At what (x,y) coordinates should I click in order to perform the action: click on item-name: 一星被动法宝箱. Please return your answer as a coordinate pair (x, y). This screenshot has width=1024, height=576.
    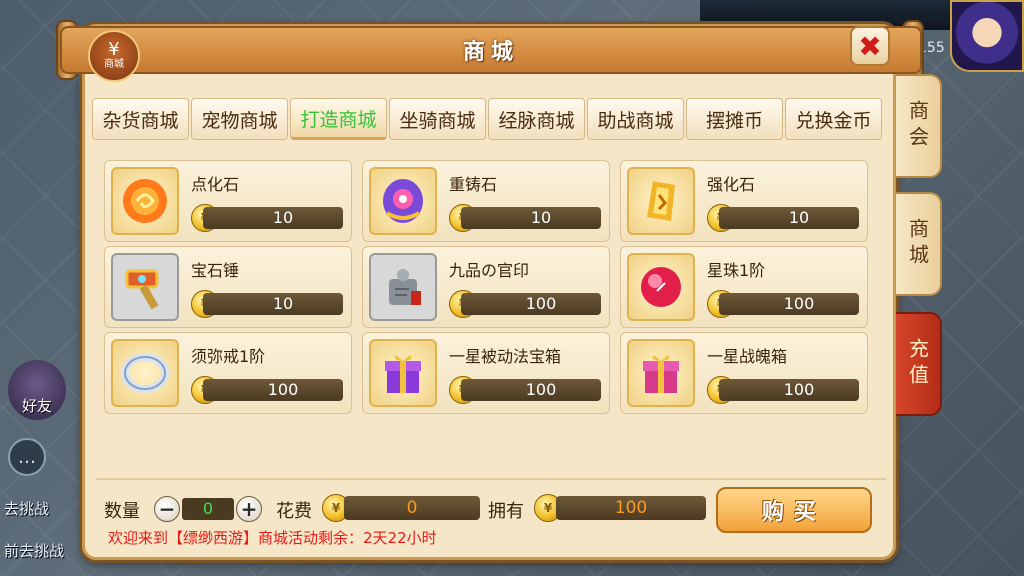
    Looking at the image, I should click on (505, 356).